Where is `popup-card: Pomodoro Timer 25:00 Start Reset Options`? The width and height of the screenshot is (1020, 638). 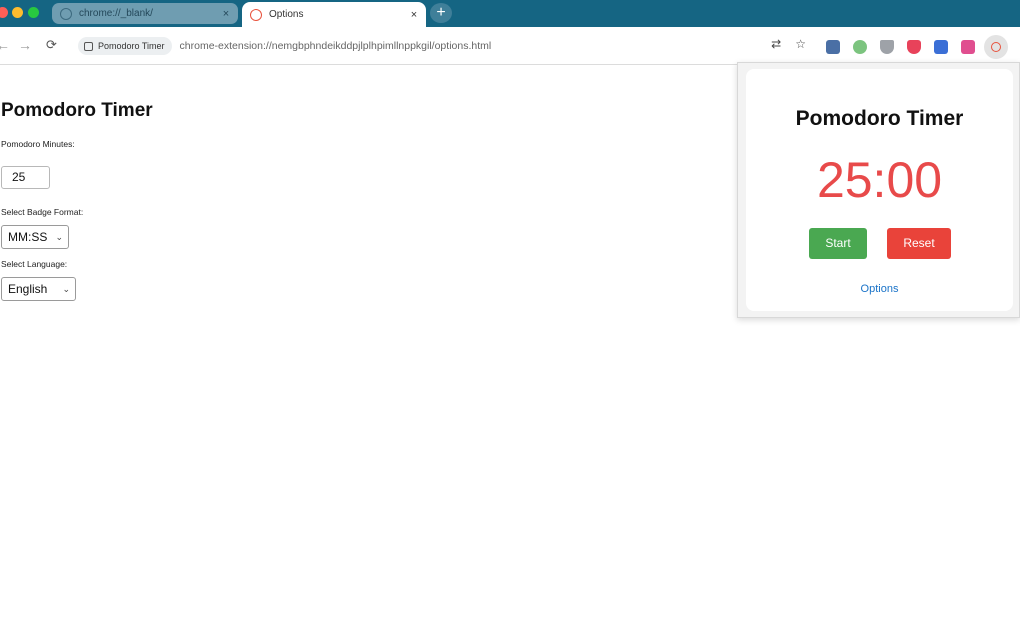 popup-card: Pomodoro Timer 25:00 Start Reset Options is located at coordinates (879, 190).